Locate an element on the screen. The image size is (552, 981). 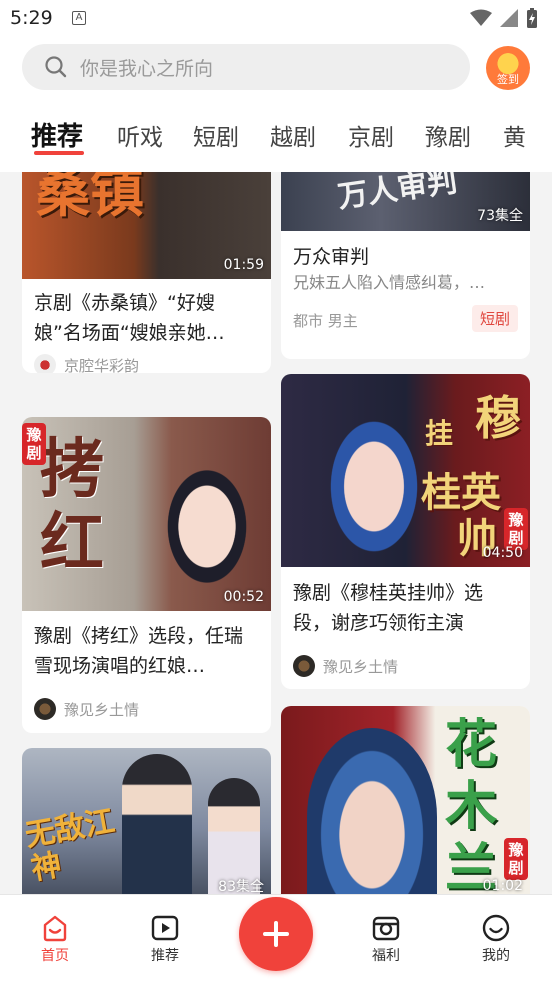
video-thumbnail: 穆 挂 桂英 帅 豫剧 04:50 is located at coordinates (405, 470).